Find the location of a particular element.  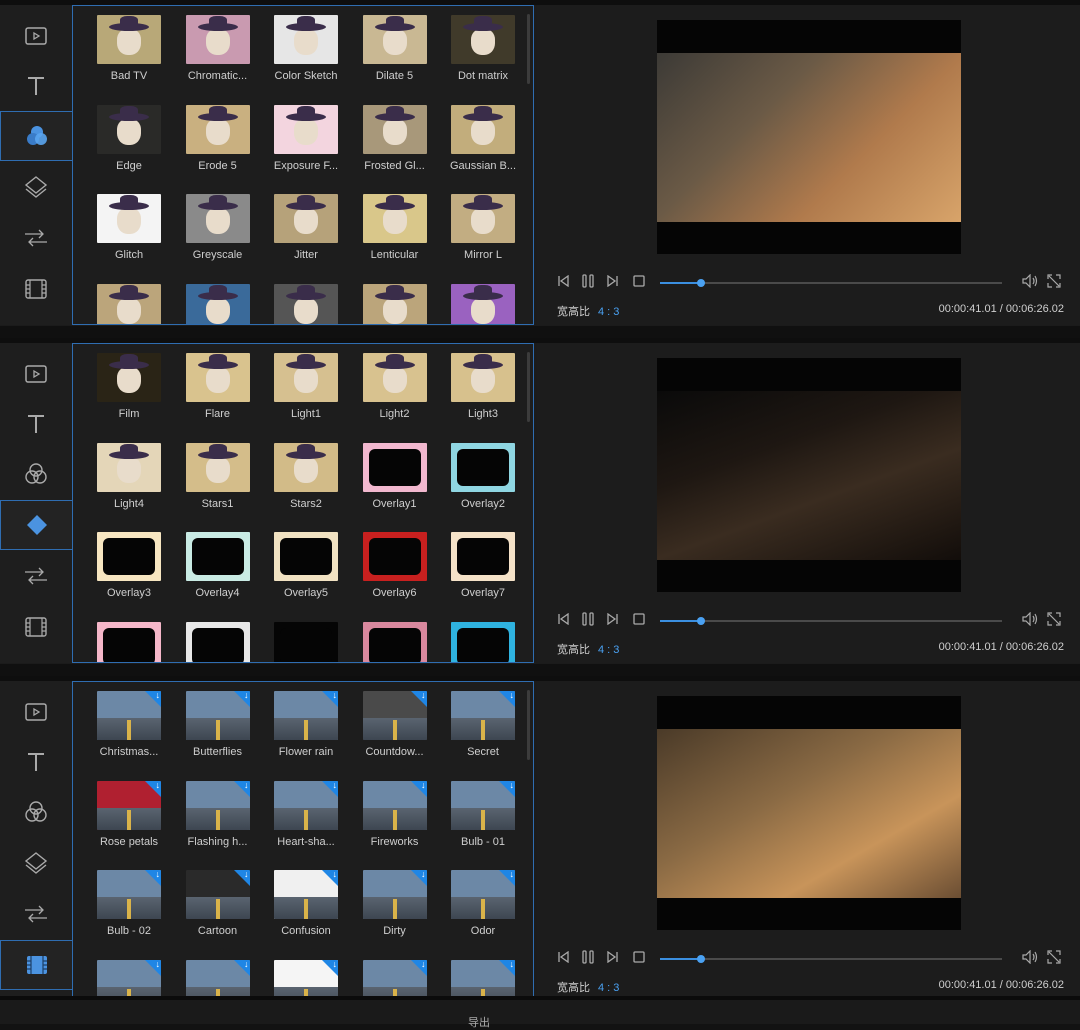

effect-item: Overlay1 is located at coordinates (394, 487).